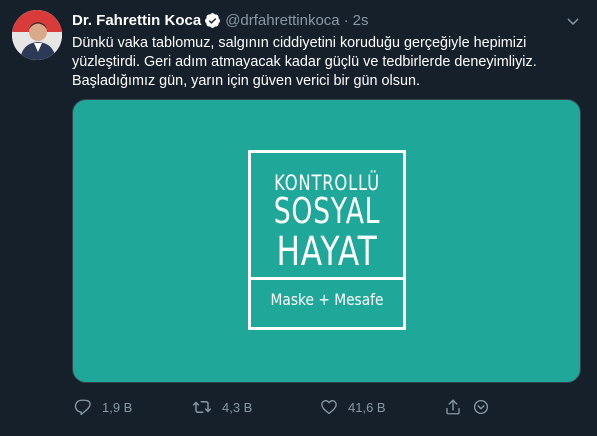 The image size is (597, 436). Describe the element at coordinates (202, 407) in the screenshot. I see `retweet-icon` at that location.